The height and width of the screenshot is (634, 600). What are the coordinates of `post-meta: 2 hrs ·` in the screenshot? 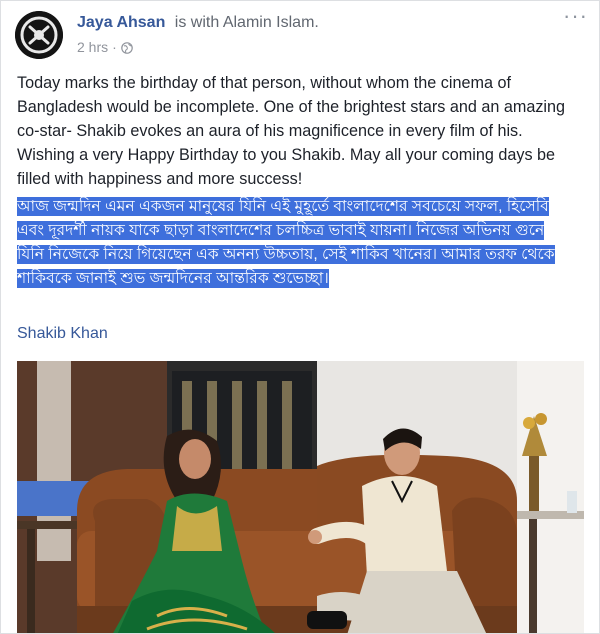 It's located at (105, 47).